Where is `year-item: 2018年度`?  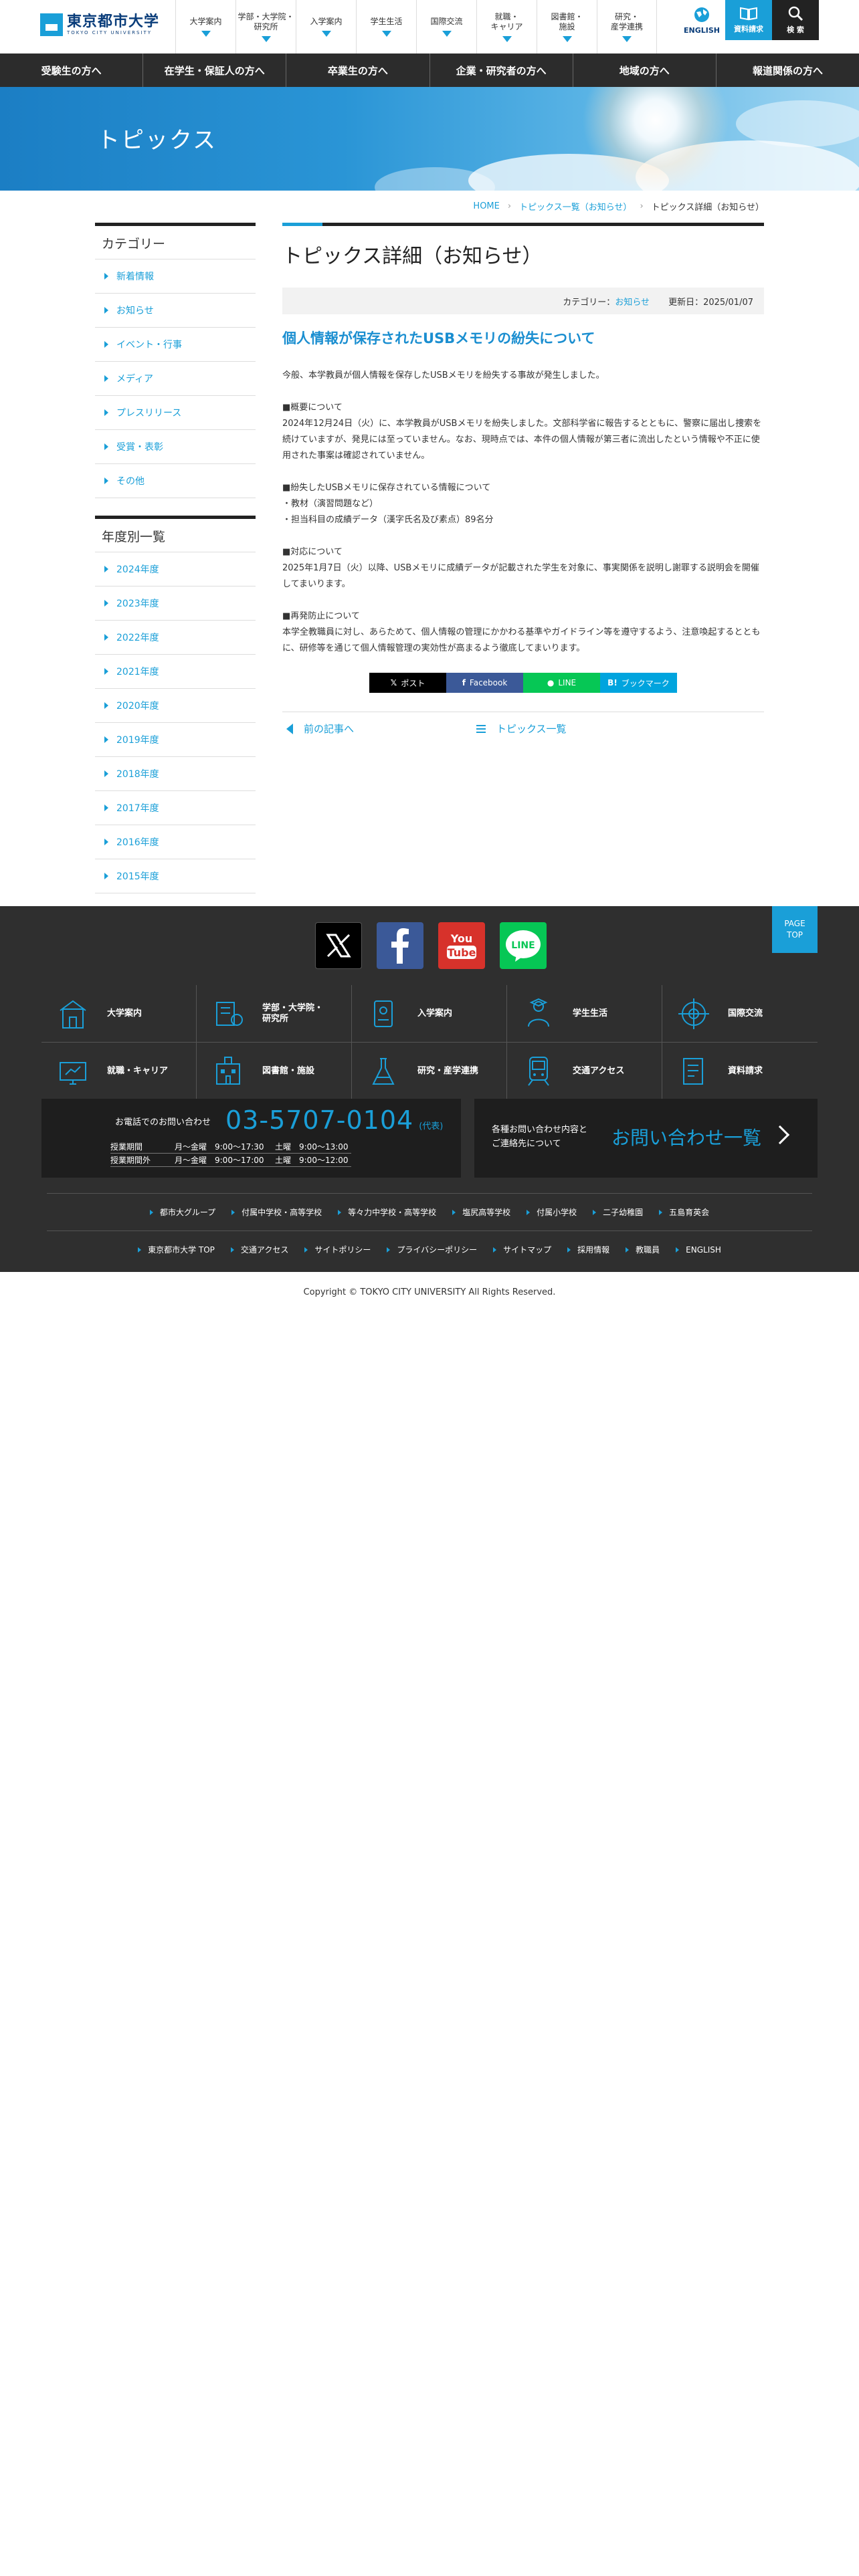
year-item: 2018年度 is located at coordinates (175, 774).